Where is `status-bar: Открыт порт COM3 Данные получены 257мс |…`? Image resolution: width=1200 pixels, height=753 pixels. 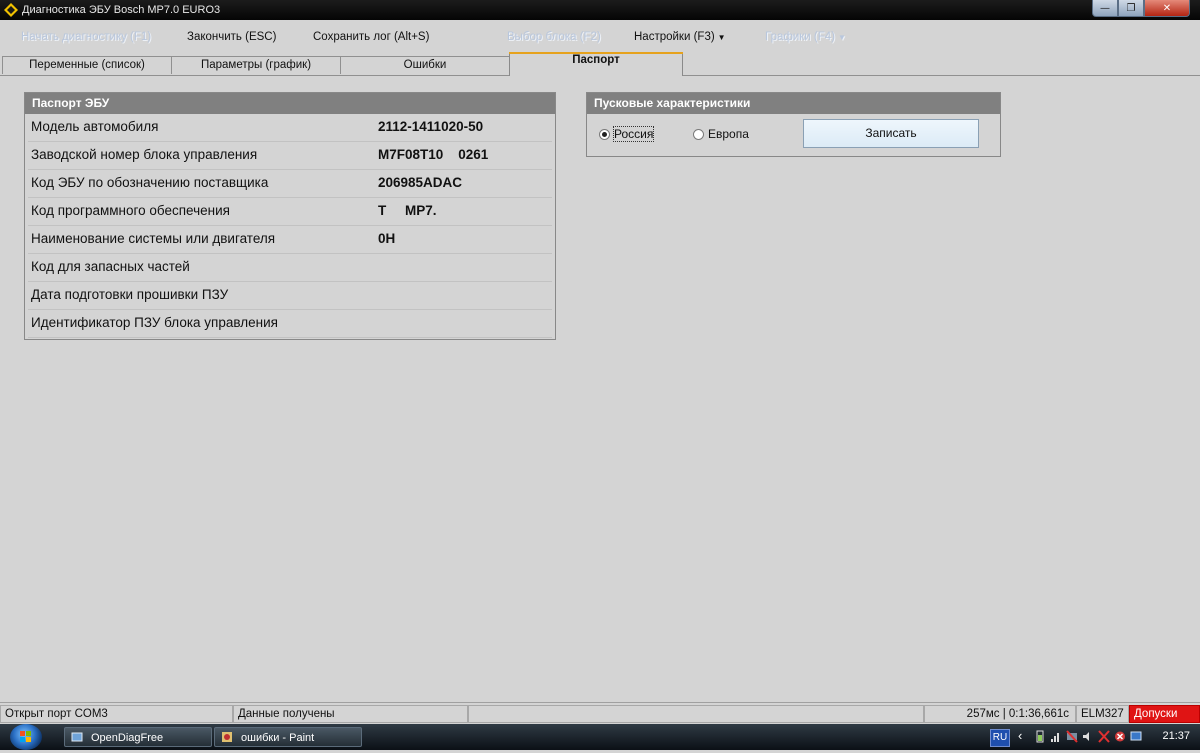 status-bar: Открыт порт COM3 Данные получены 257мс |… is located at coordinates (600, 713).